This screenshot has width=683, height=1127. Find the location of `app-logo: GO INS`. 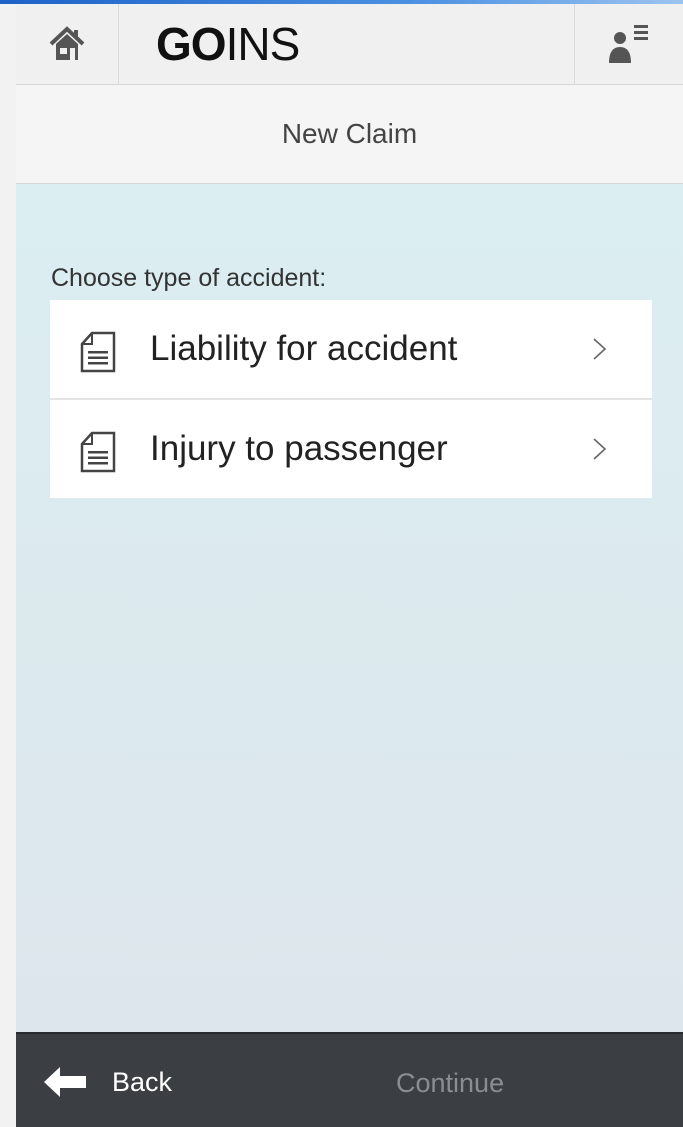

app-logo: GO INS is located at coordinates (228, 44).